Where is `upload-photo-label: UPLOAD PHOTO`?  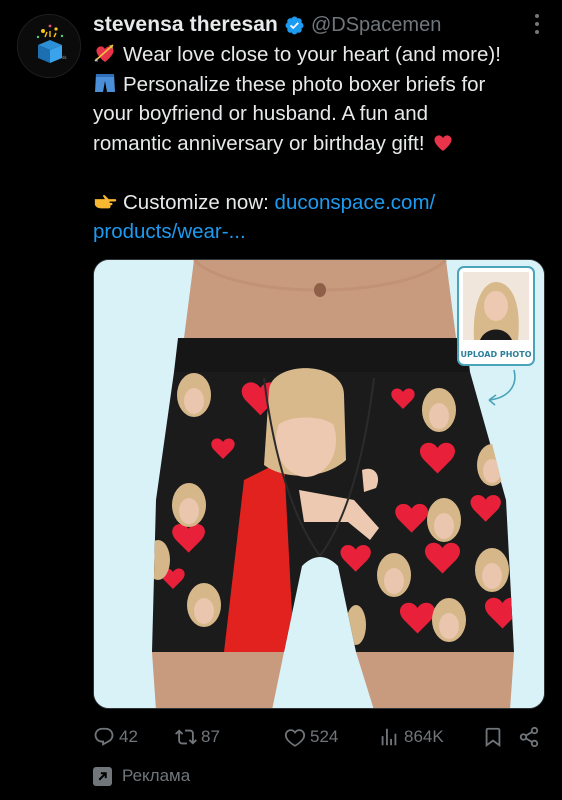
upload-photo-label: UPLOAD PHOTO is located at coordinates (496, 354).